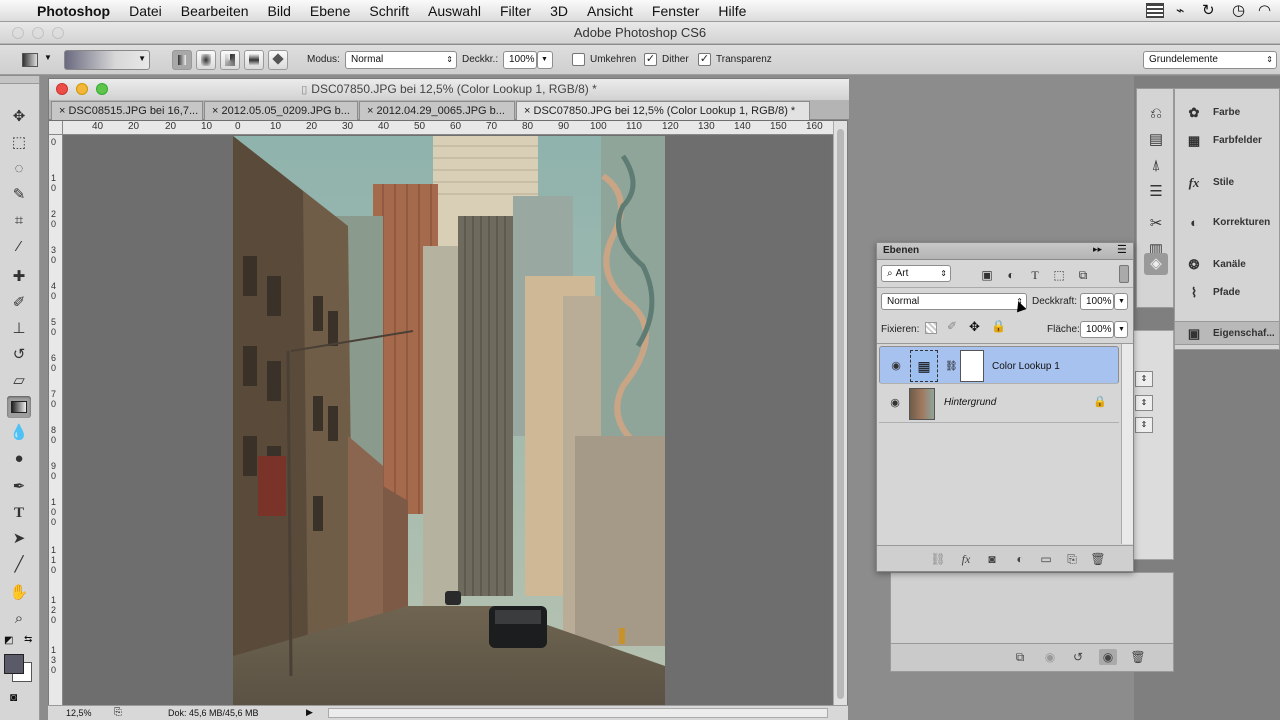 This screenshot has height=720, width=1280. Describe the element at coordinates (73, 11) in the screenshot. I see `menu-photoshop: Photoshop` at that location.